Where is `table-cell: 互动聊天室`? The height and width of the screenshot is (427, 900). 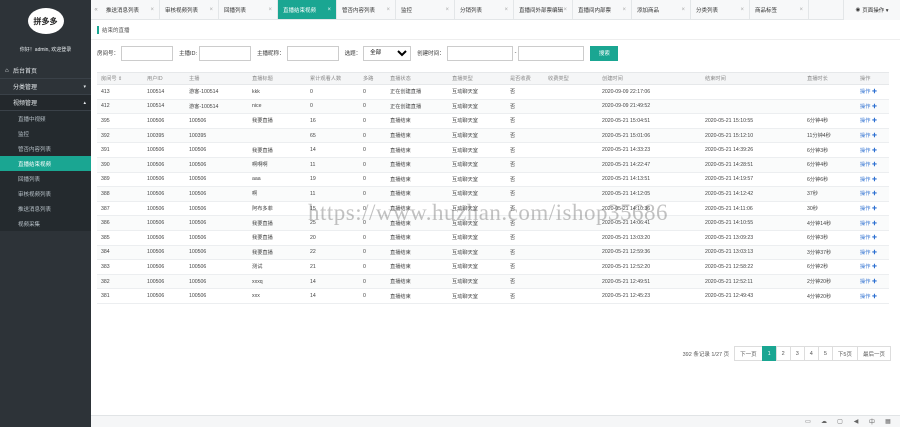 table-cell: 互动聊天室 is located at coordinates (477, 121).